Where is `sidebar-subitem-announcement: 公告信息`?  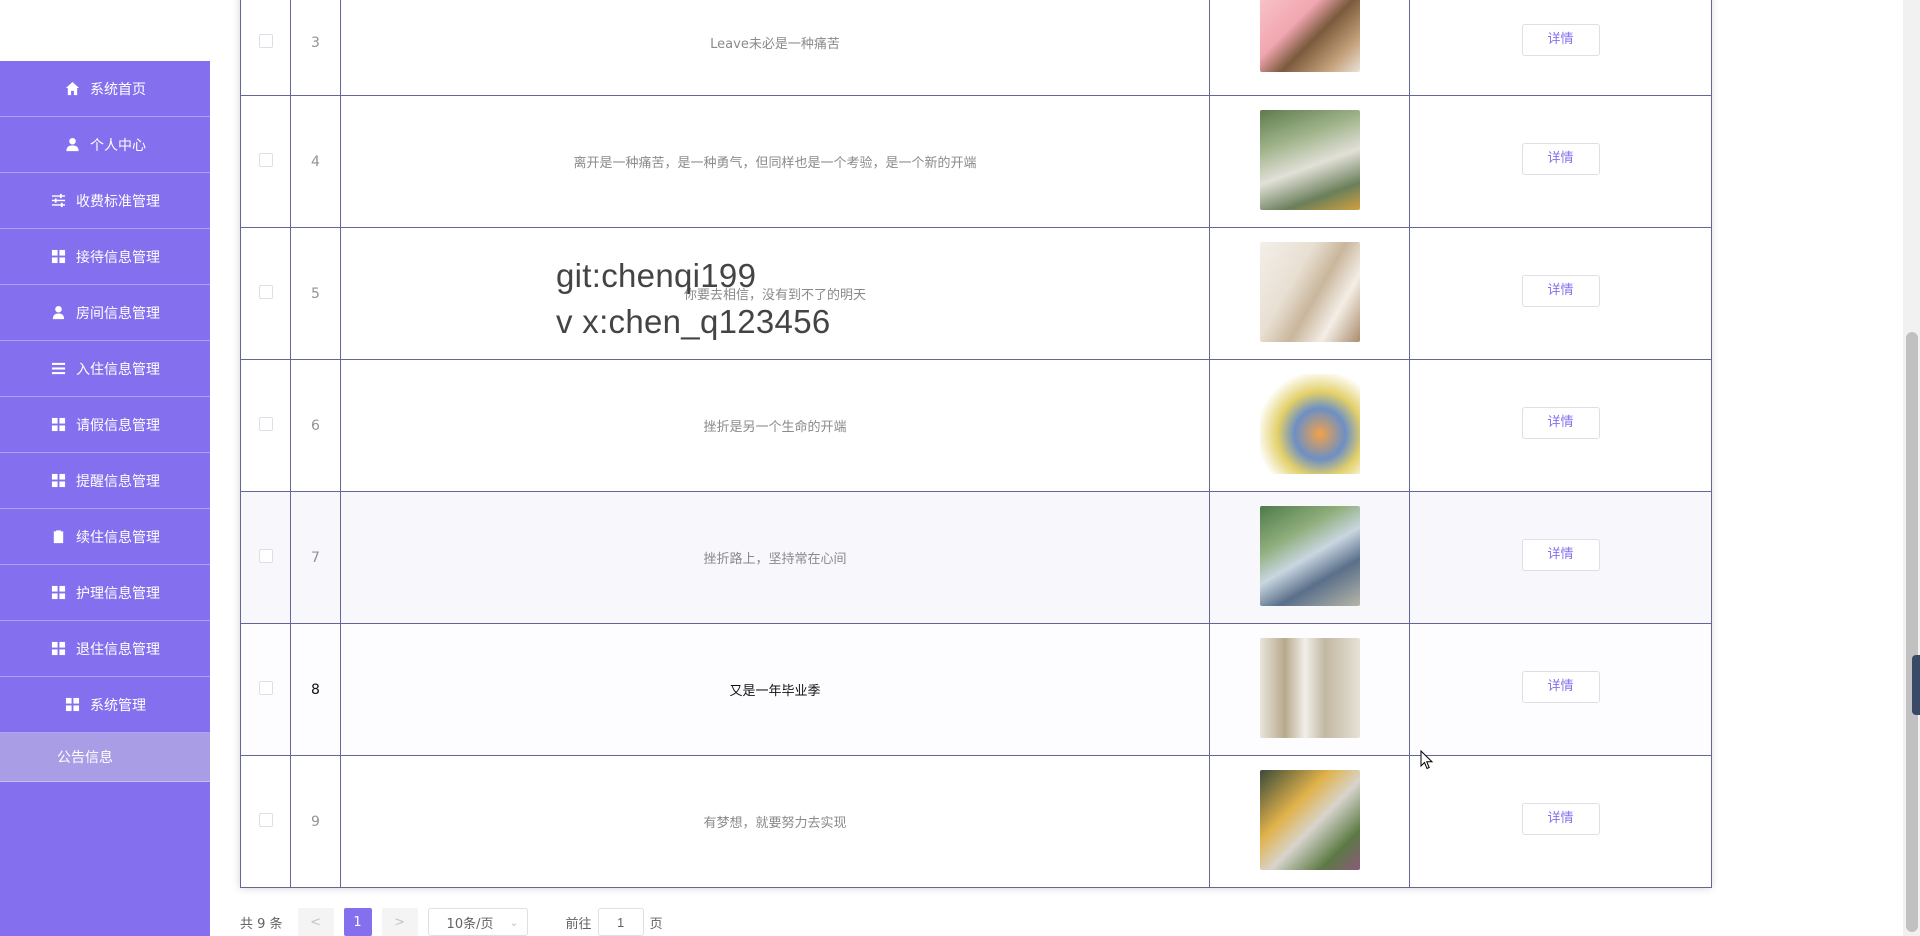 sidebar-subitem-announcement: 公告信息 is located at coordinates (105, 757).